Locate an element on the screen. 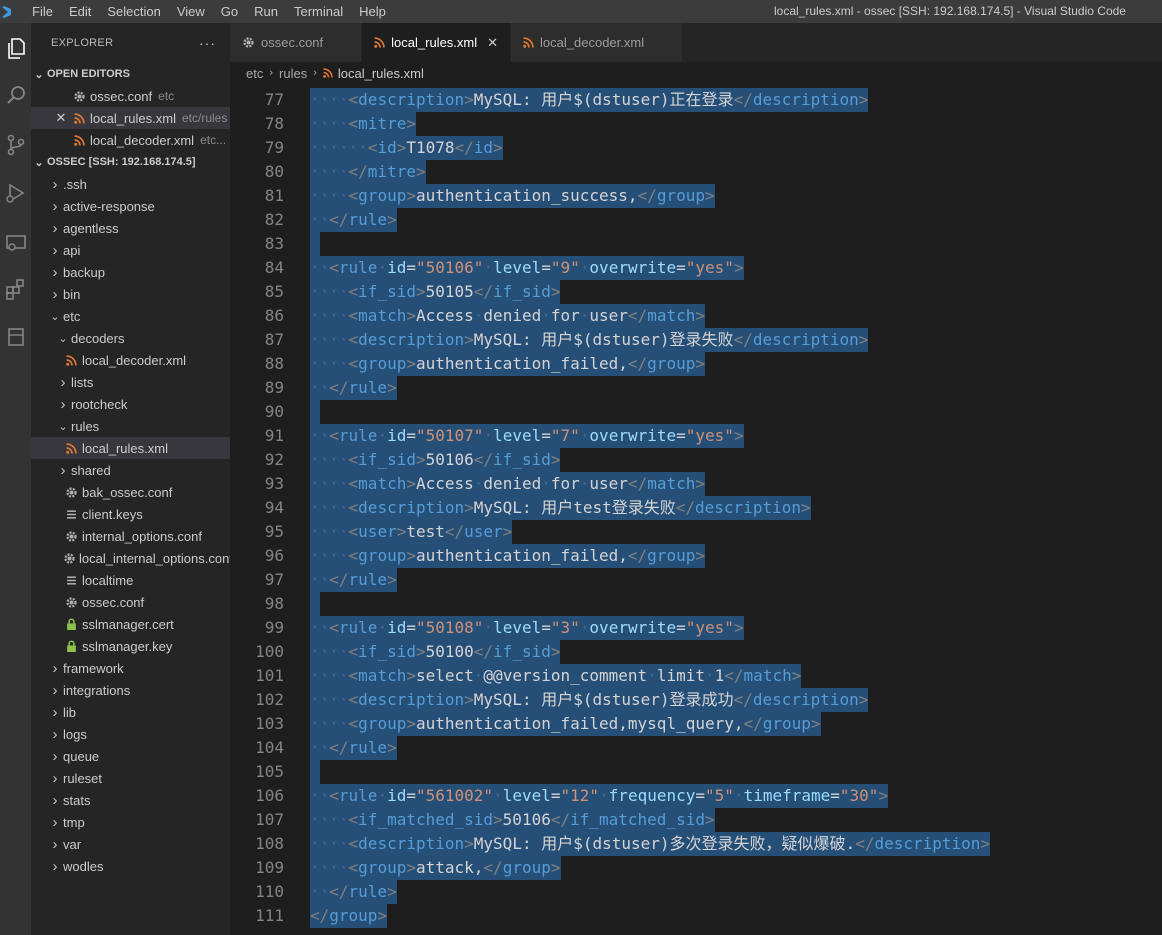 Image resolution: width=1162 pixels, height=935 pixels. folder-item: › queue is located at coordinates (130, 756).